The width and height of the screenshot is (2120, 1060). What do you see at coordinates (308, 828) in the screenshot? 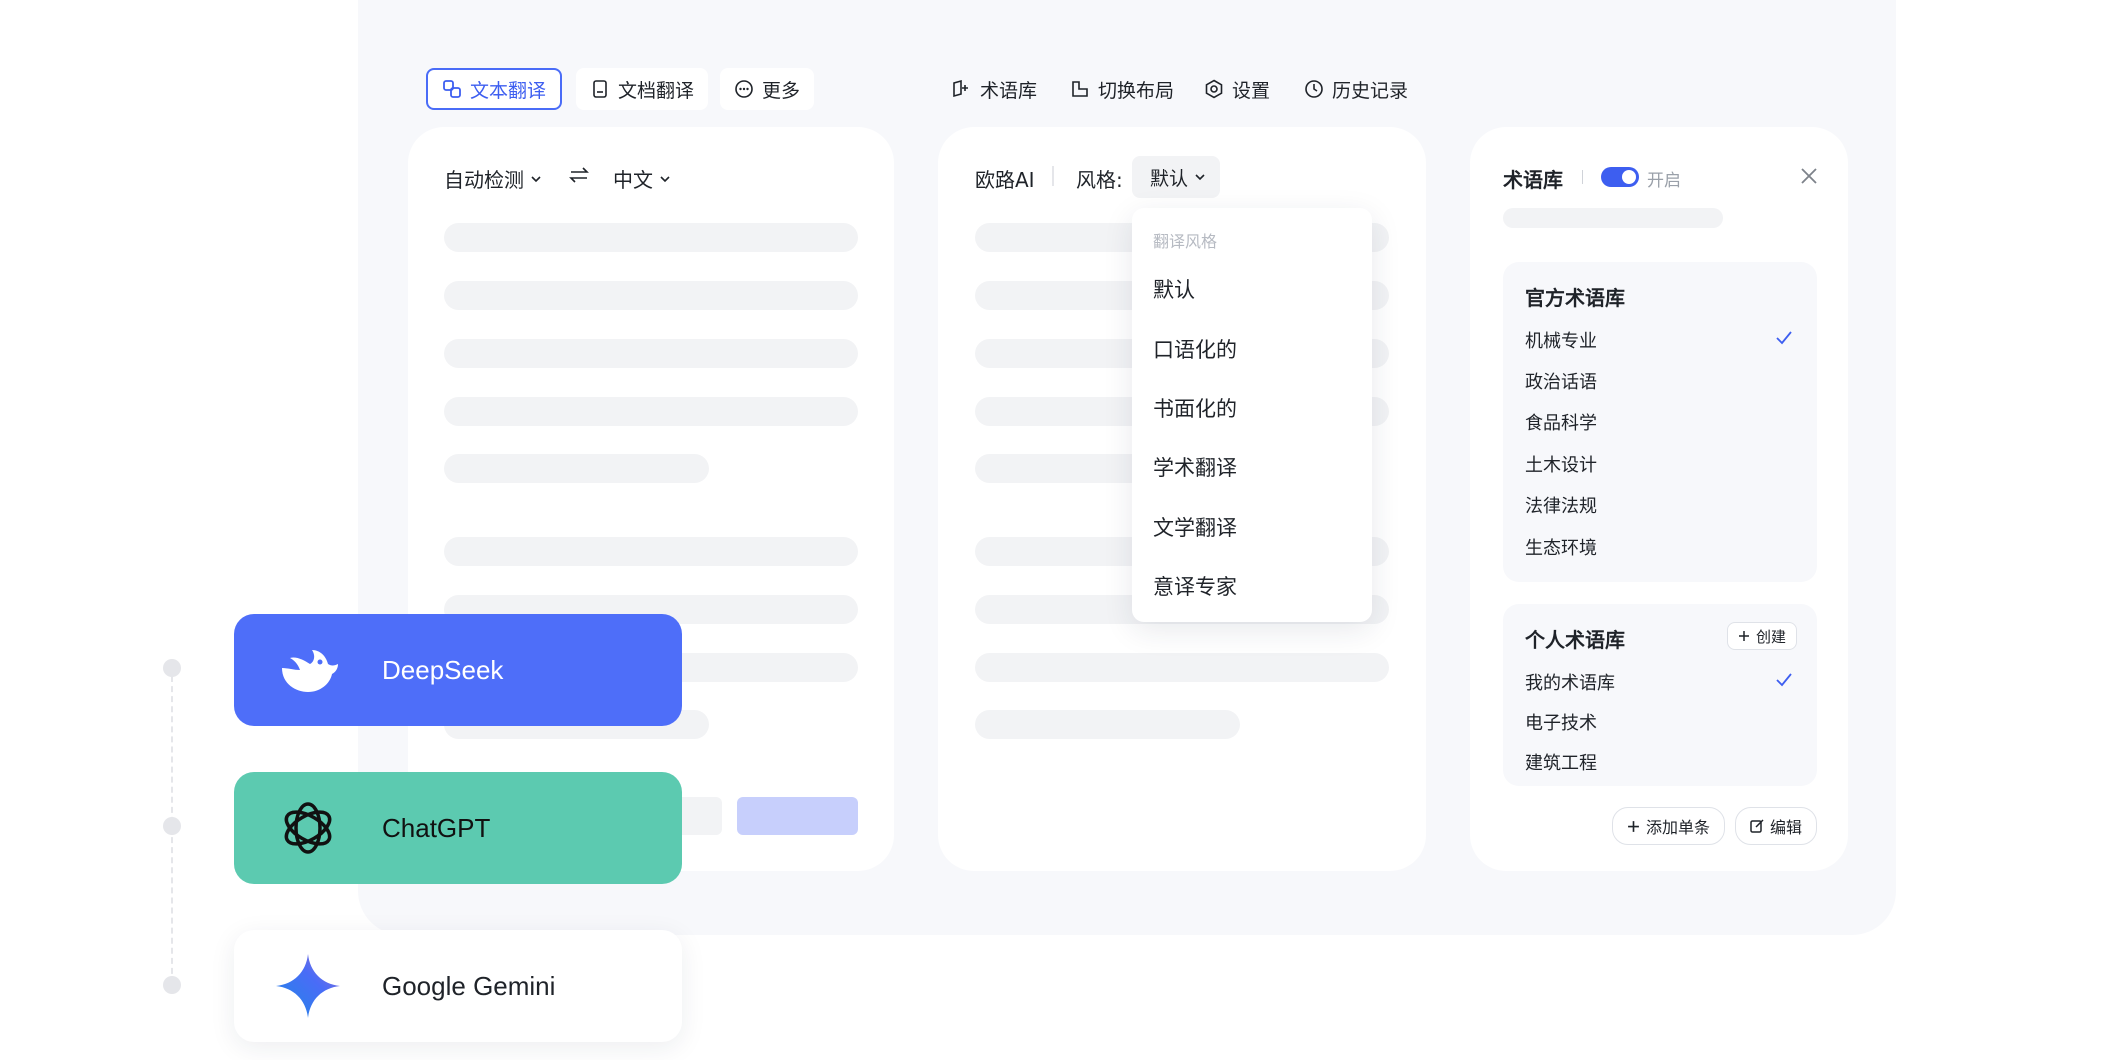
I see `openai-icon` at bounding box center [308, 828].